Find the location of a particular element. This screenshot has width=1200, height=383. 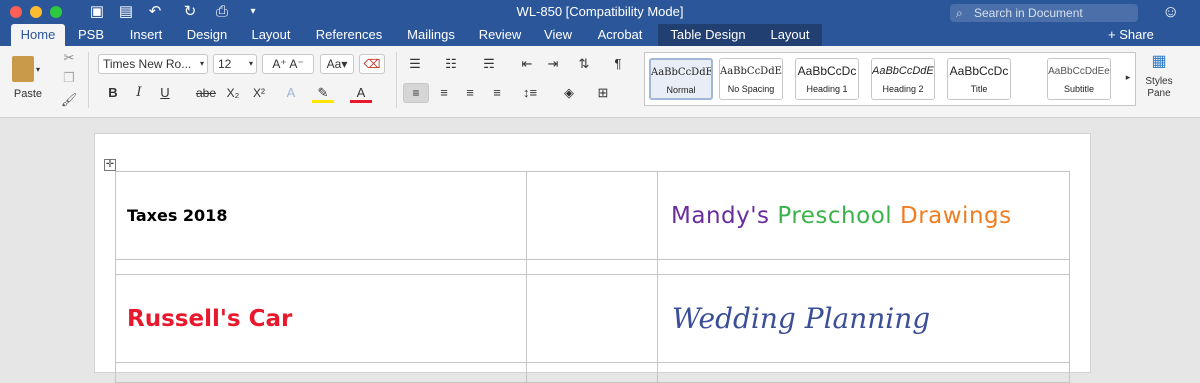

paste-button-label: Paste is located at coordinates (28, 94).